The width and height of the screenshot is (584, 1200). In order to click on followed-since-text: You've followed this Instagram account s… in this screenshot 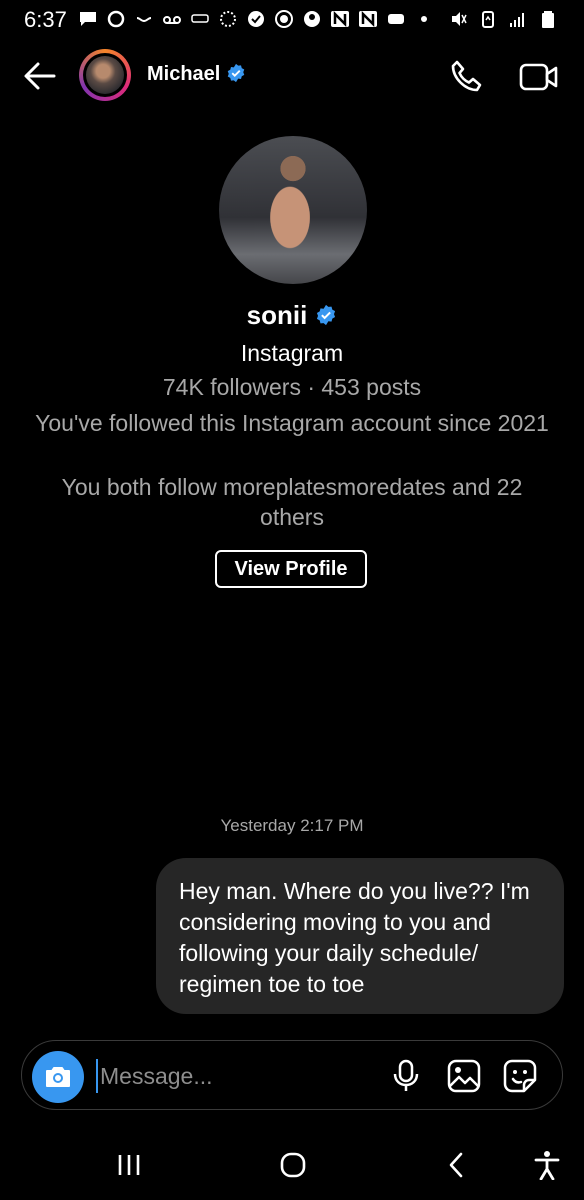, I will do `click(292, 423)`.